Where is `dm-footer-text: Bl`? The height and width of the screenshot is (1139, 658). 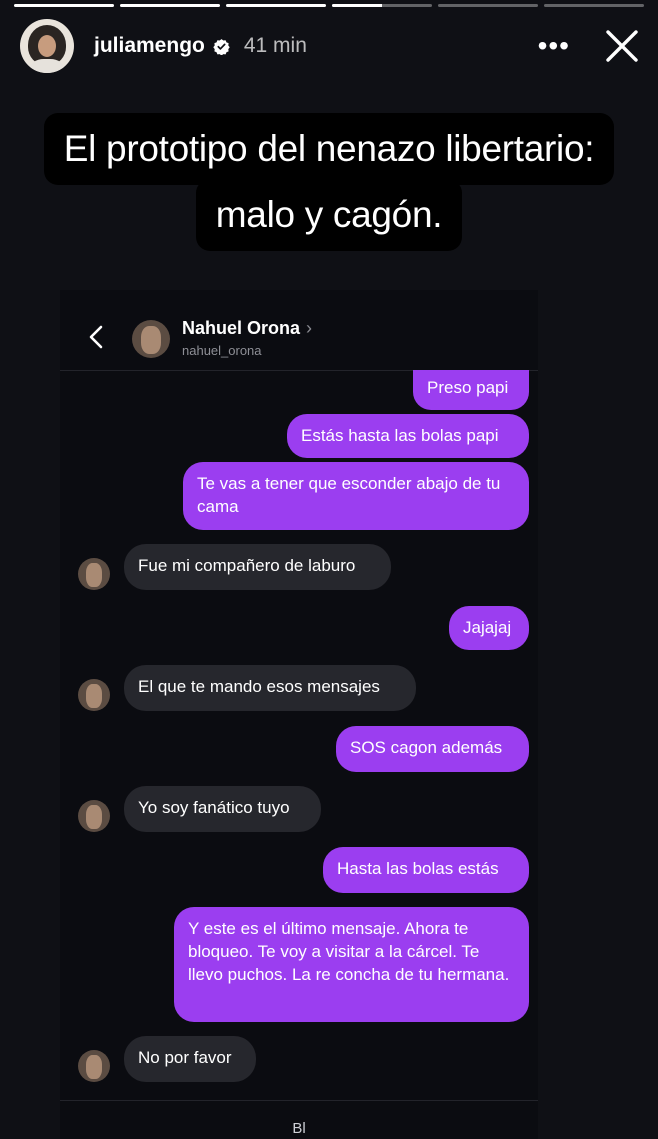 dm-footer-text: Bl is located at coordinates (299, 1128).